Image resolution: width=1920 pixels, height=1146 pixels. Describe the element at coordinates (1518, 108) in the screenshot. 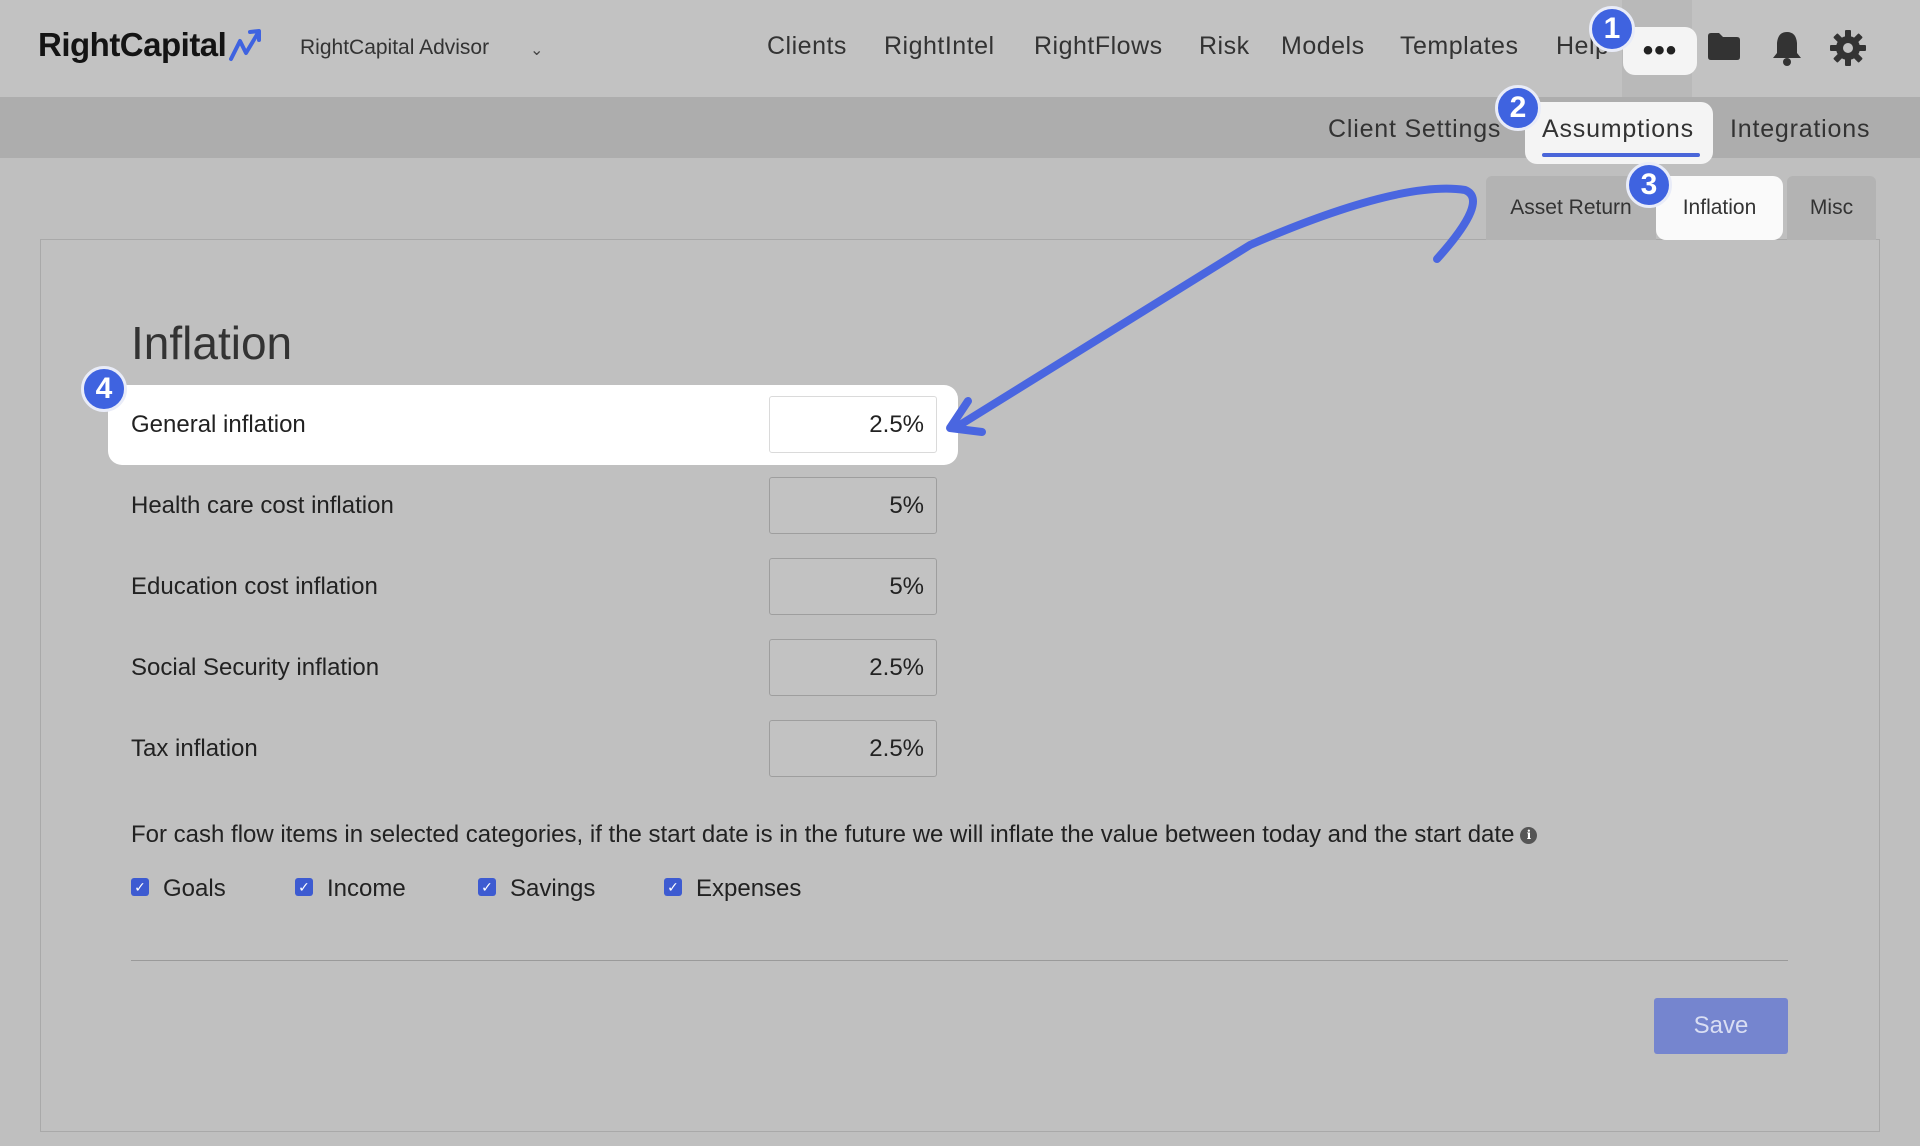

I see `step-badge-2: 2` at that location.